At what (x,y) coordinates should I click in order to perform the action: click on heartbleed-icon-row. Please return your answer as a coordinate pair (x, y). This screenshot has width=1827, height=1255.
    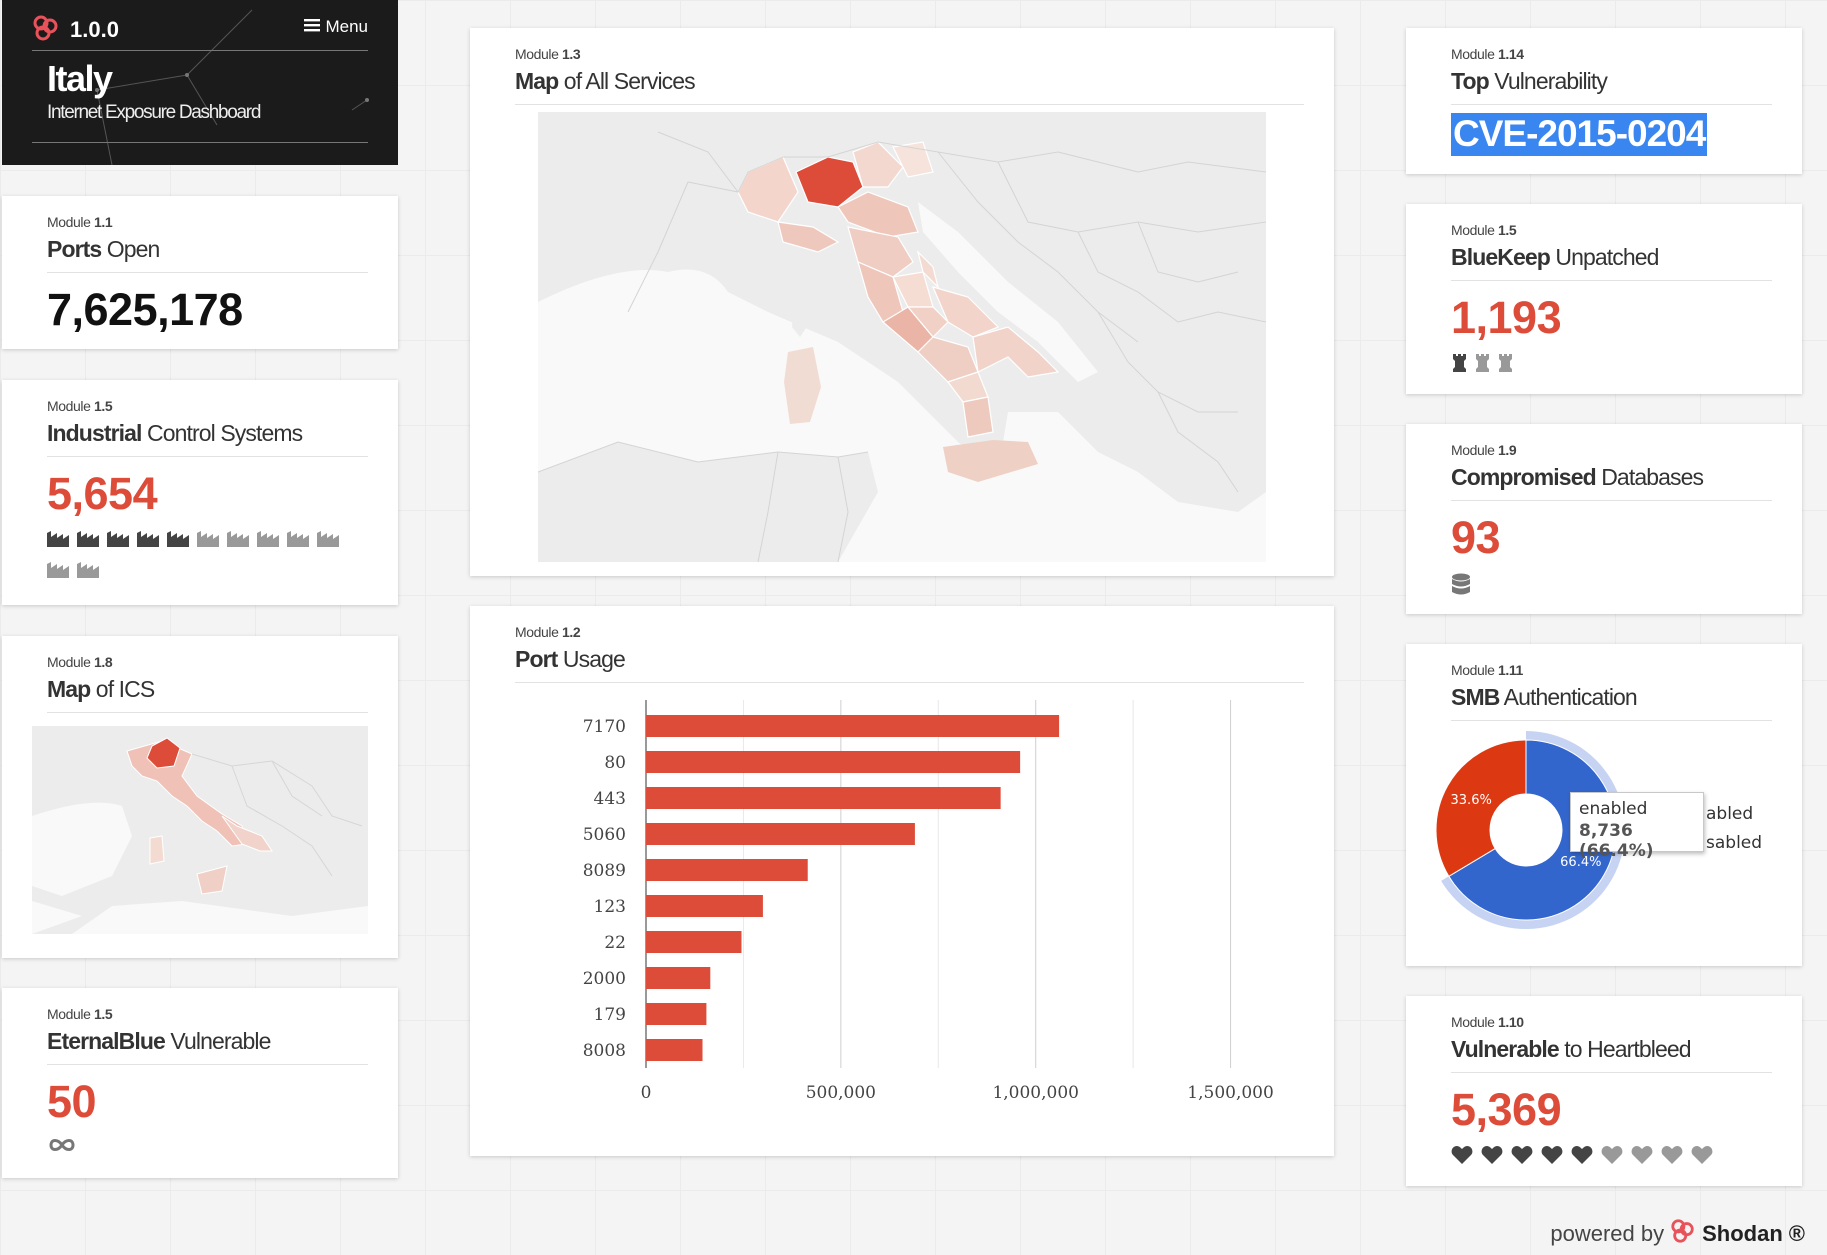
    Looking at the image, I should click on (1611, 1157).